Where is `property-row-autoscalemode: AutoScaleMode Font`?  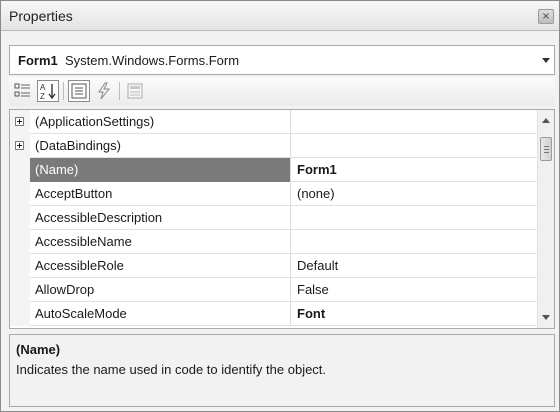
property-row-autoscalemode: AutoScaleMode Font is located at coordinates (274, 314).